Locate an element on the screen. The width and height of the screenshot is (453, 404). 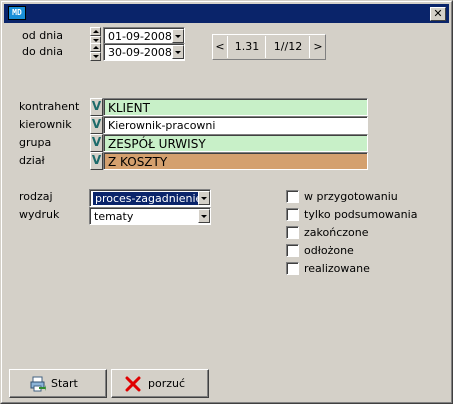
rodzaj-select-inner: proces-zagadnienie is located at coordinates (150, 198).